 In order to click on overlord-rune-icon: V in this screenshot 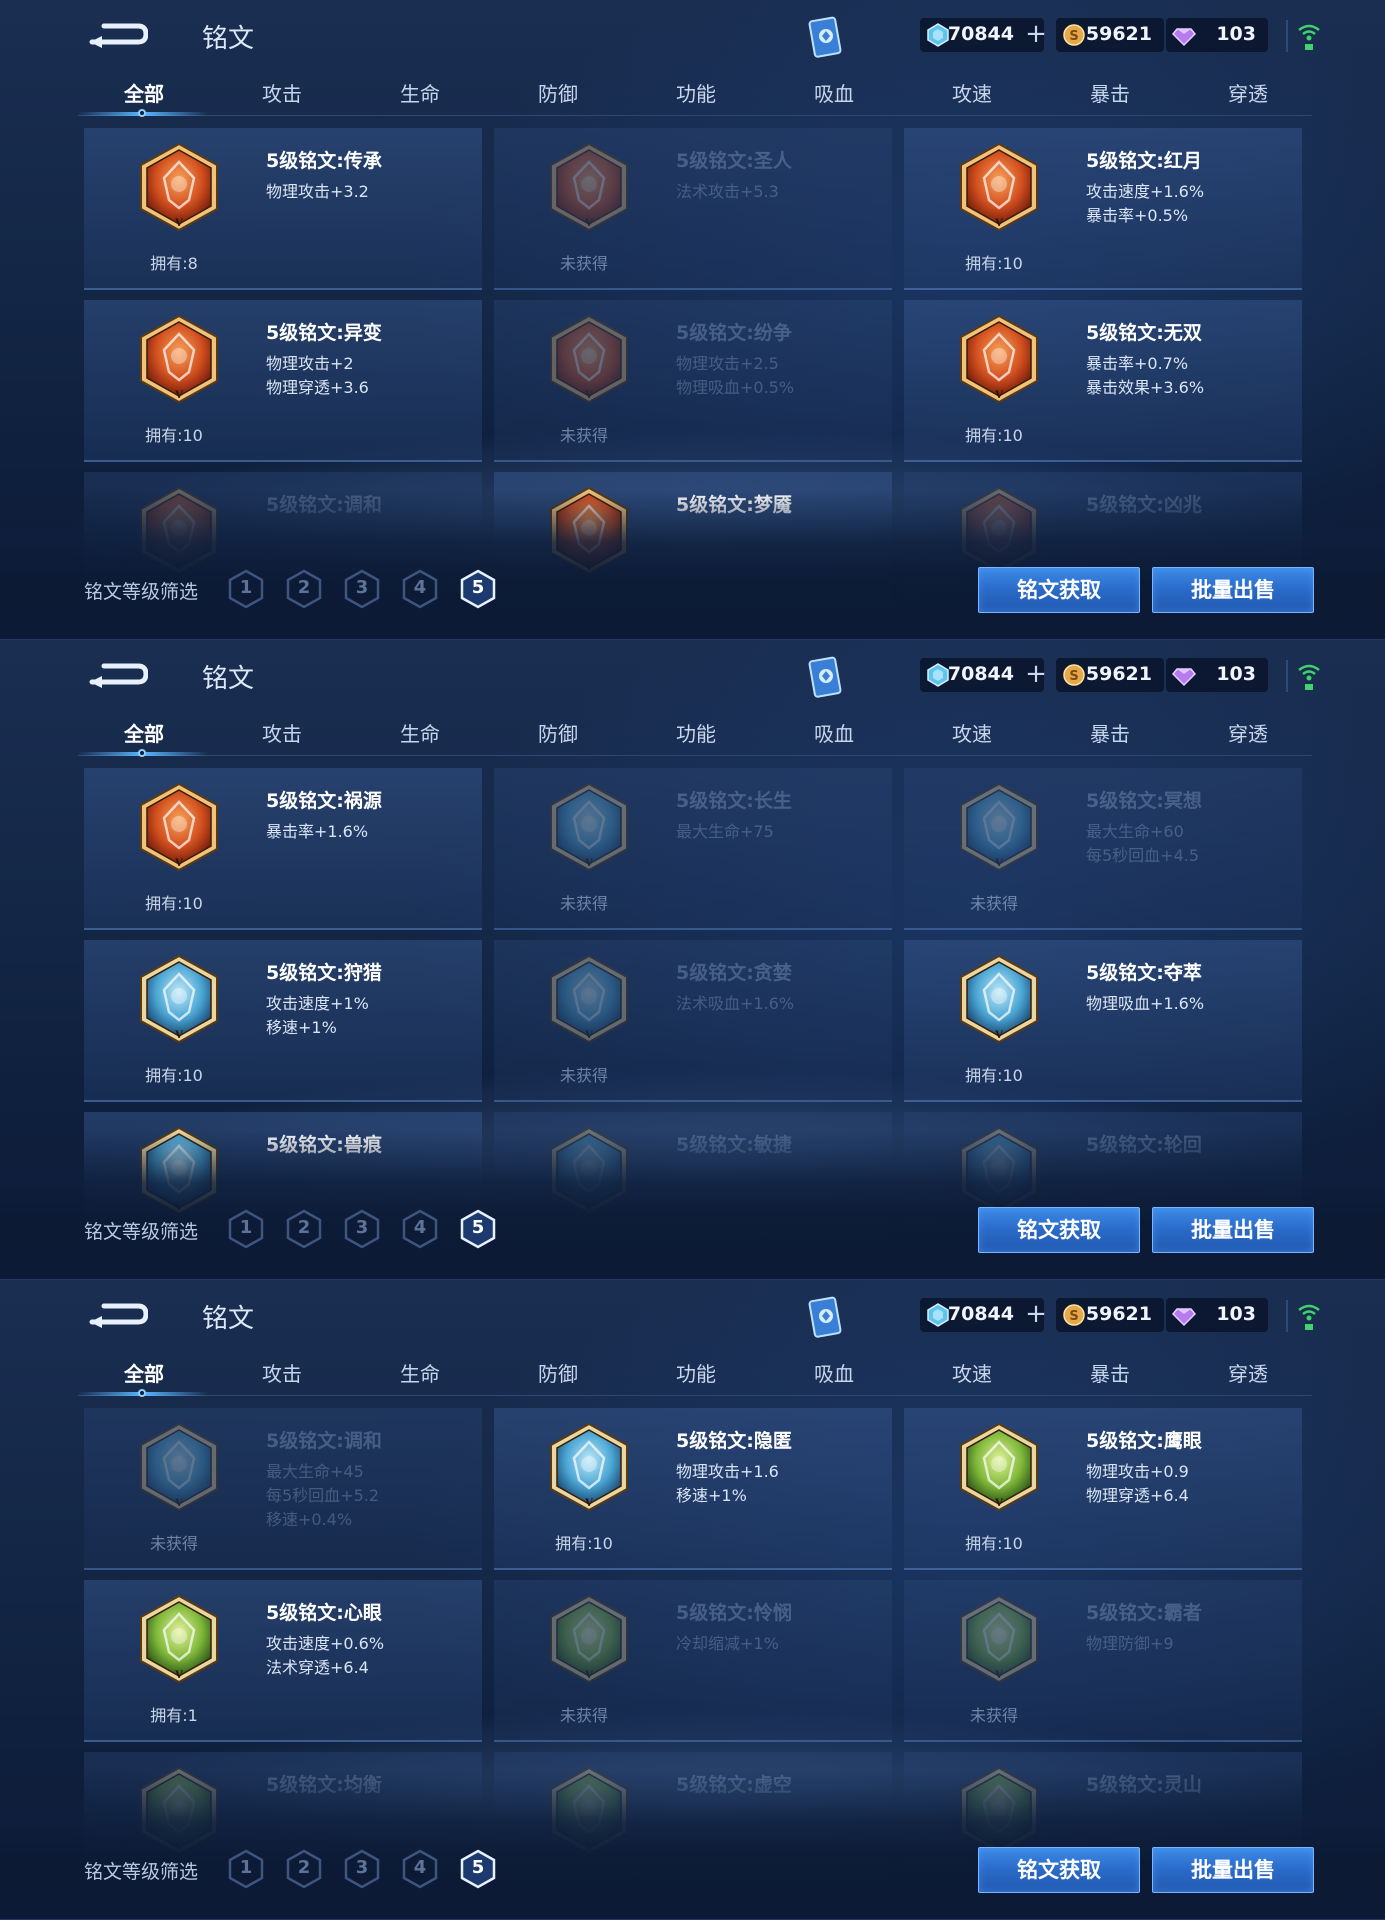, I will do `click(999, 1639)`.